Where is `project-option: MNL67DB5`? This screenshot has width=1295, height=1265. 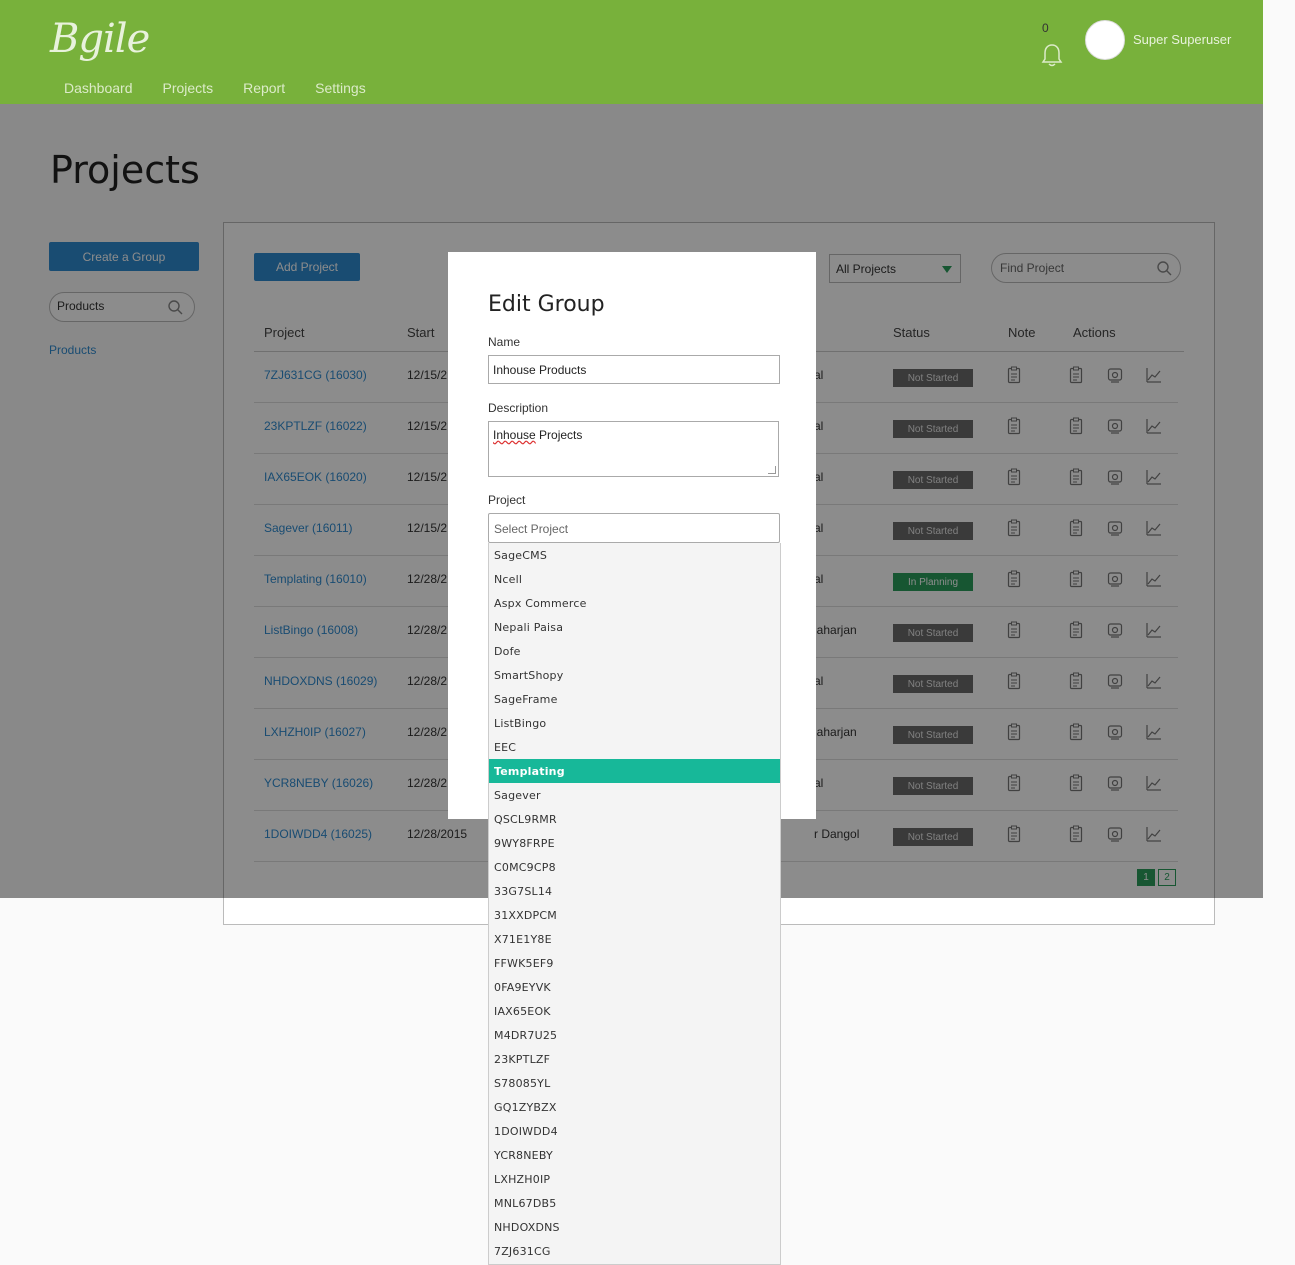
project-option: MNL67DB5 is located at coordinates (634, 1203).